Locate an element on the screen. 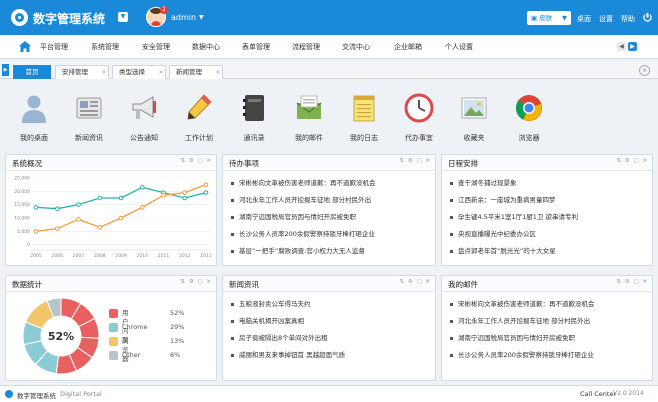 The width and height of the screenshot is (658, 402). panel-header: 日程安排 ⇅ ⚙ ▢ ✕ is located at coordinates (547, 163).